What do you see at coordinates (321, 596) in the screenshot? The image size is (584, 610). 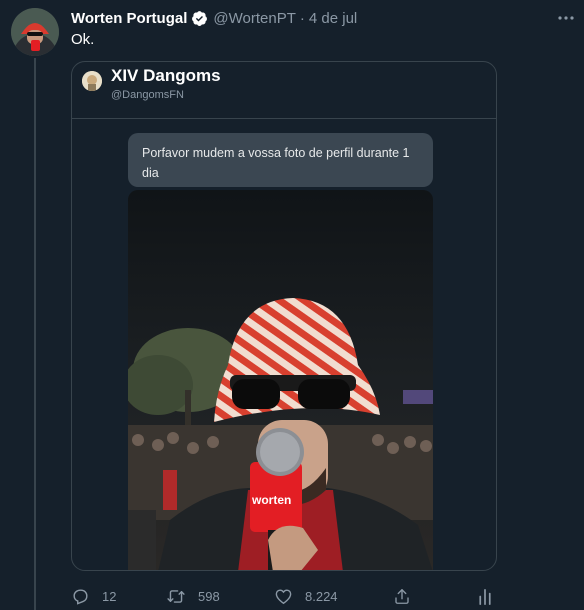 I see `like-count: 8.224` at bounding box center [321, 596].